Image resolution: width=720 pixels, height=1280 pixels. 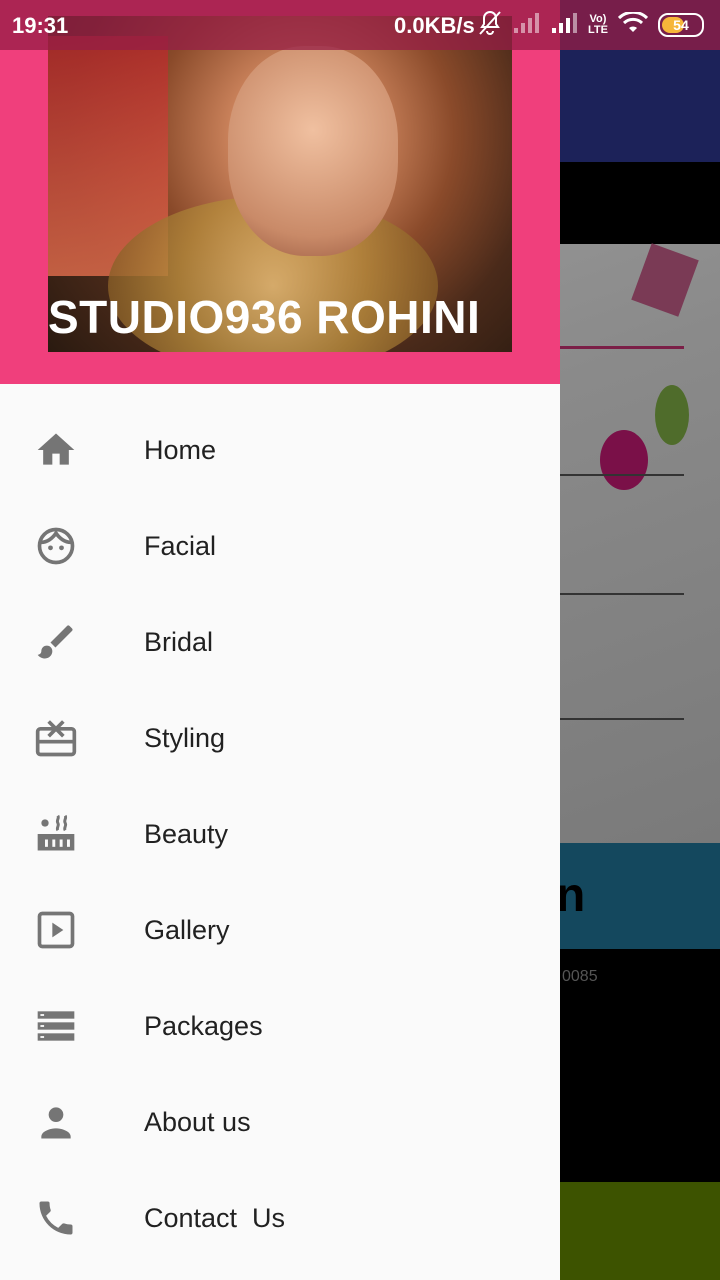 I want to click on home-icon, so click(x=56, y=450).